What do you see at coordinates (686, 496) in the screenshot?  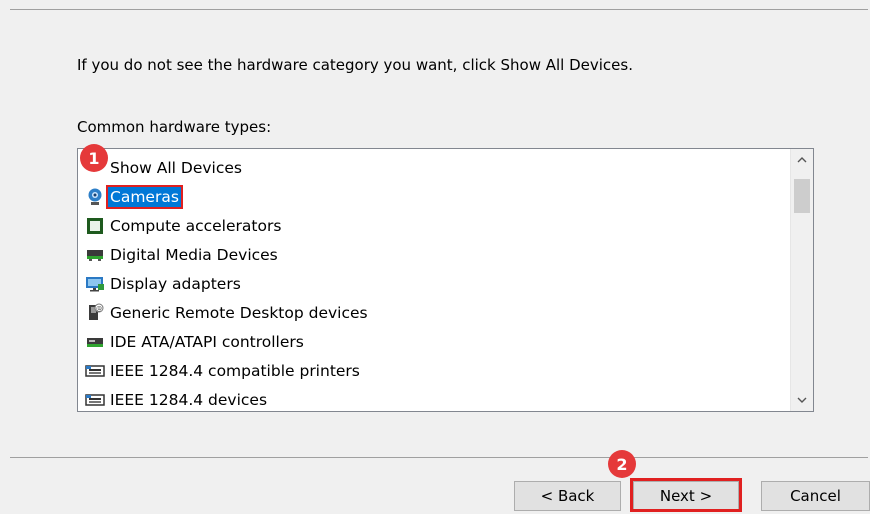 I see `next-button: Next >` at bounding box center [686, 496].